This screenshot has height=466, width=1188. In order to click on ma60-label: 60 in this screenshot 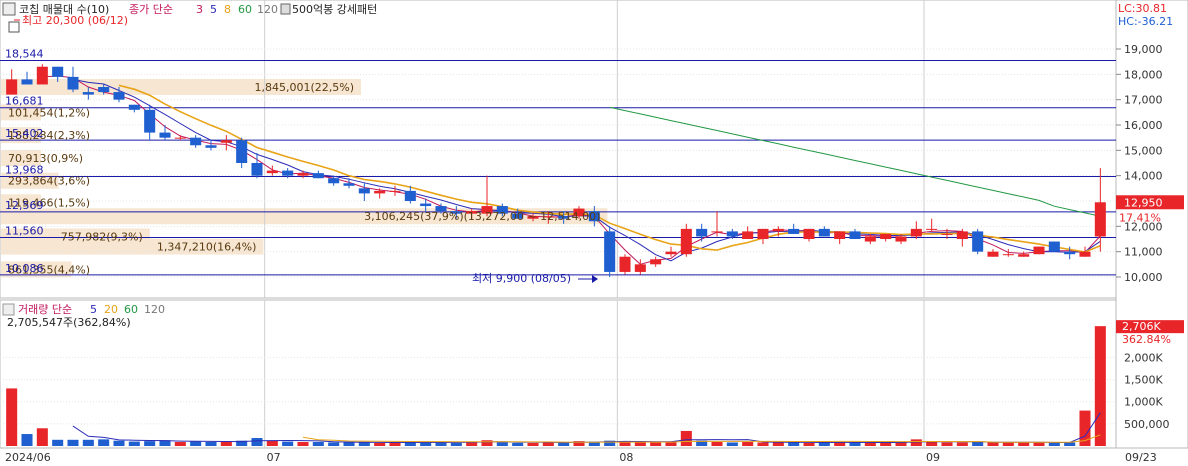, I will do `click(245, 9)`.